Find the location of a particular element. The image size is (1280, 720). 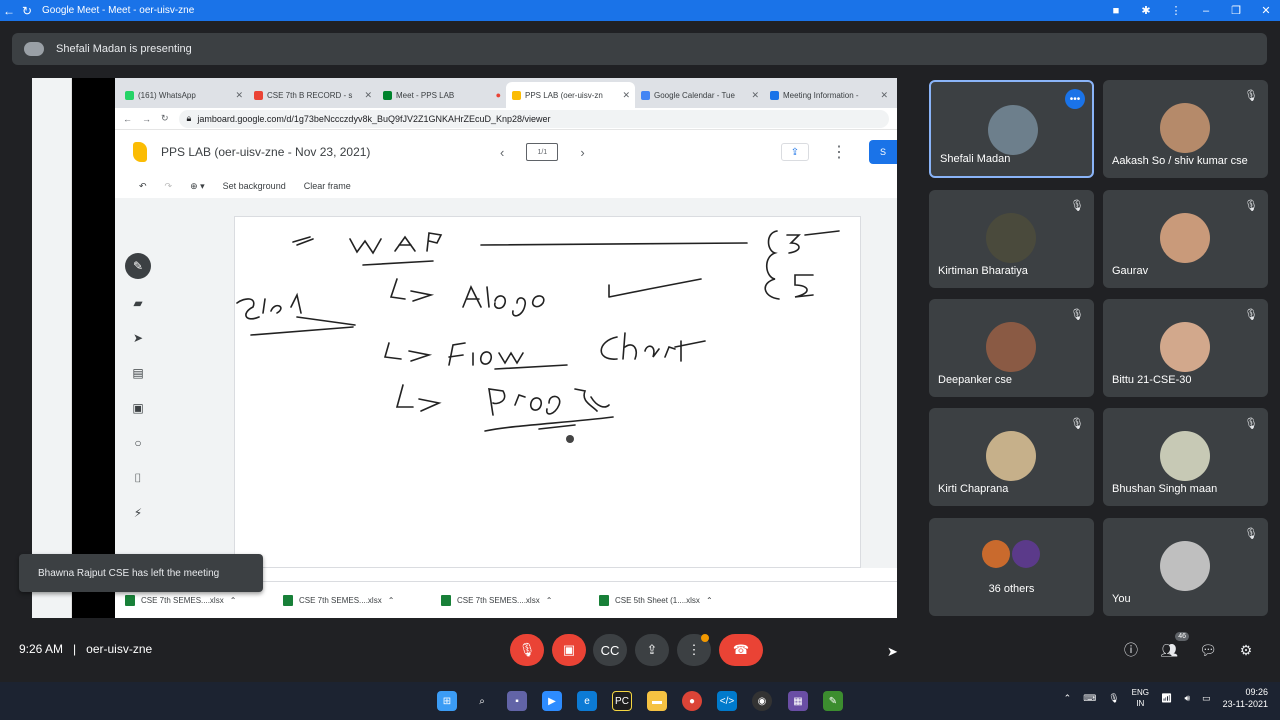

zoom-icon: ⊕ ▾ is located at coordinates (197, 186).